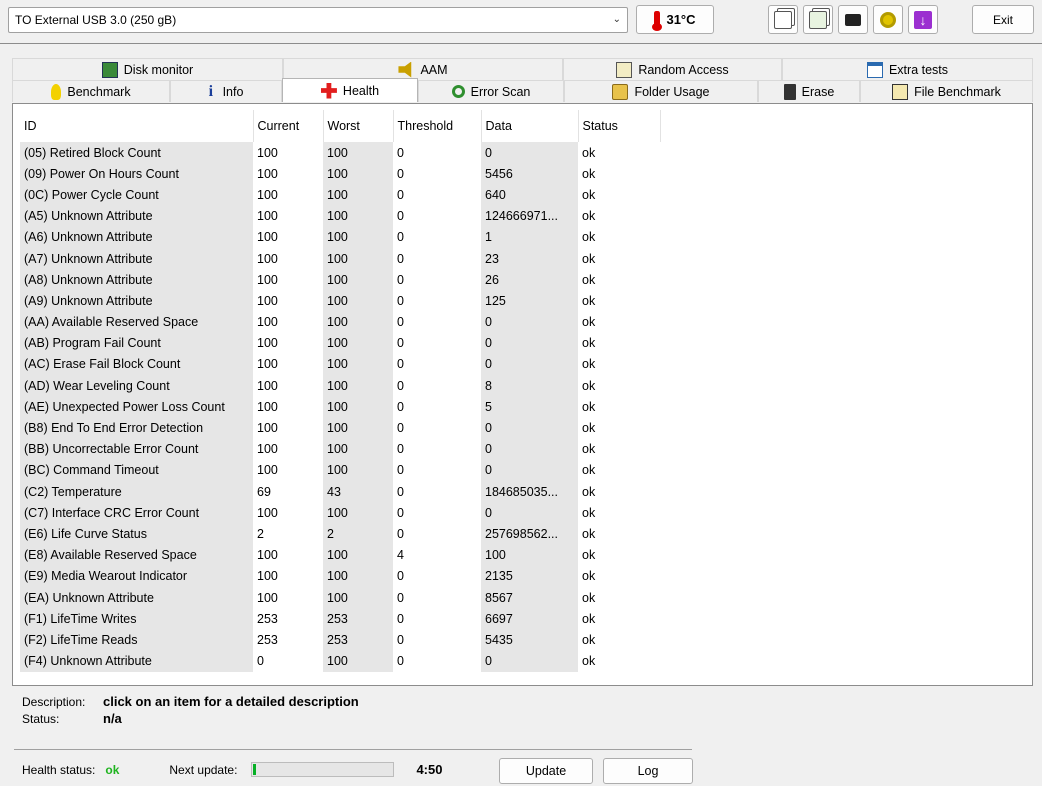  What do you see at coordinates (491, 91) in the screenshot?
I see `tab-error-scan: Error Scan` at bounding box center [491, 91].